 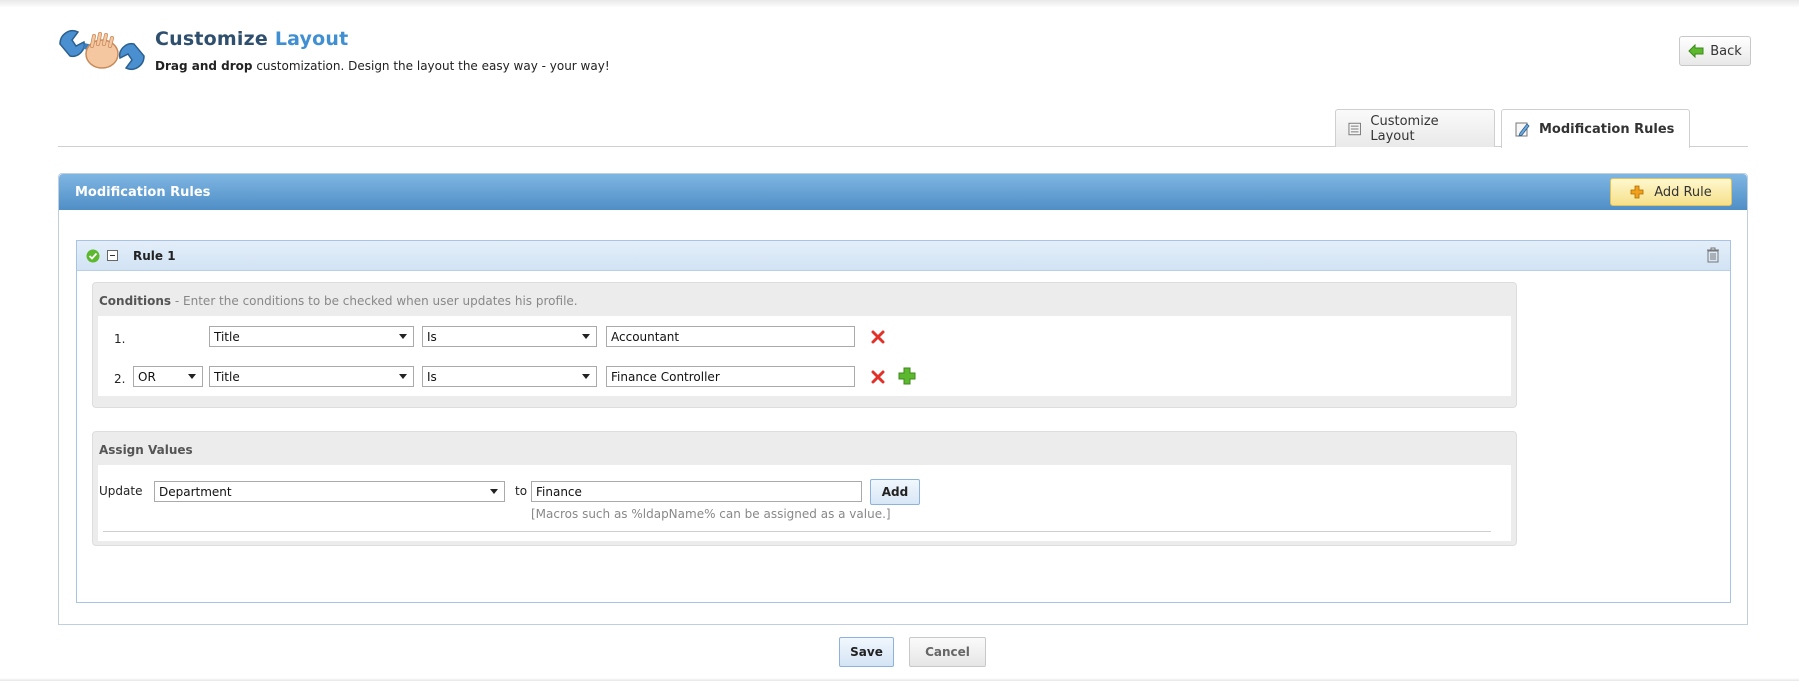 What do you see at coordinates (1404, 128) in the screenshot?
I see `tab-customize-layout-label: Customize Layout` at bounding box center [1404, 128].